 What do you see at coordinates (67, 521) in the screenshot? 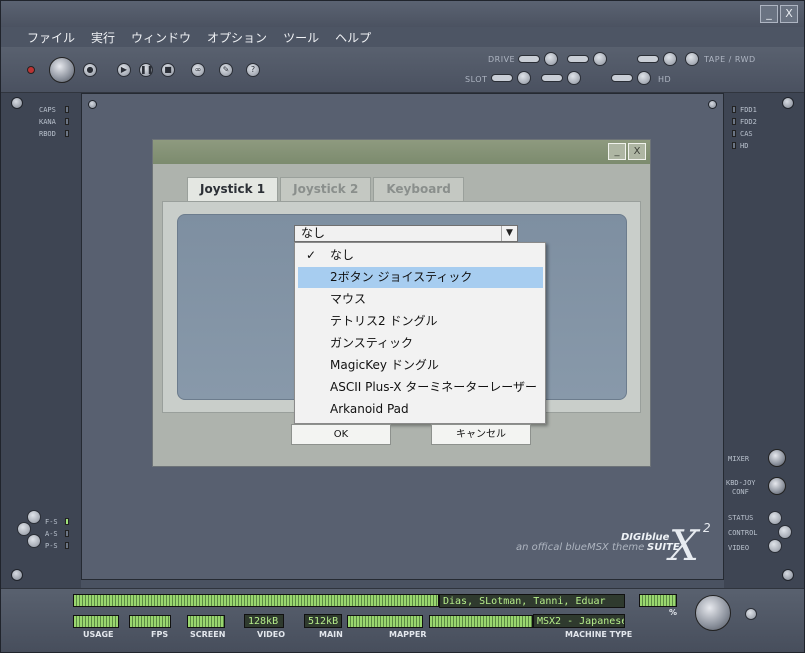
I see `fs-led-icon` at bounding box center [67, 521].